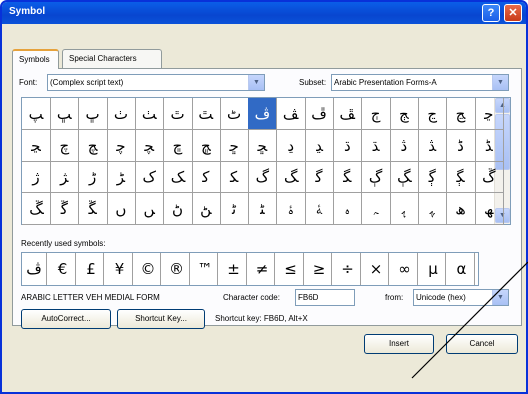 This screenshot has width=528, height=394. I want to click on recent-symbol-cell: ≤, so click(291, 269).